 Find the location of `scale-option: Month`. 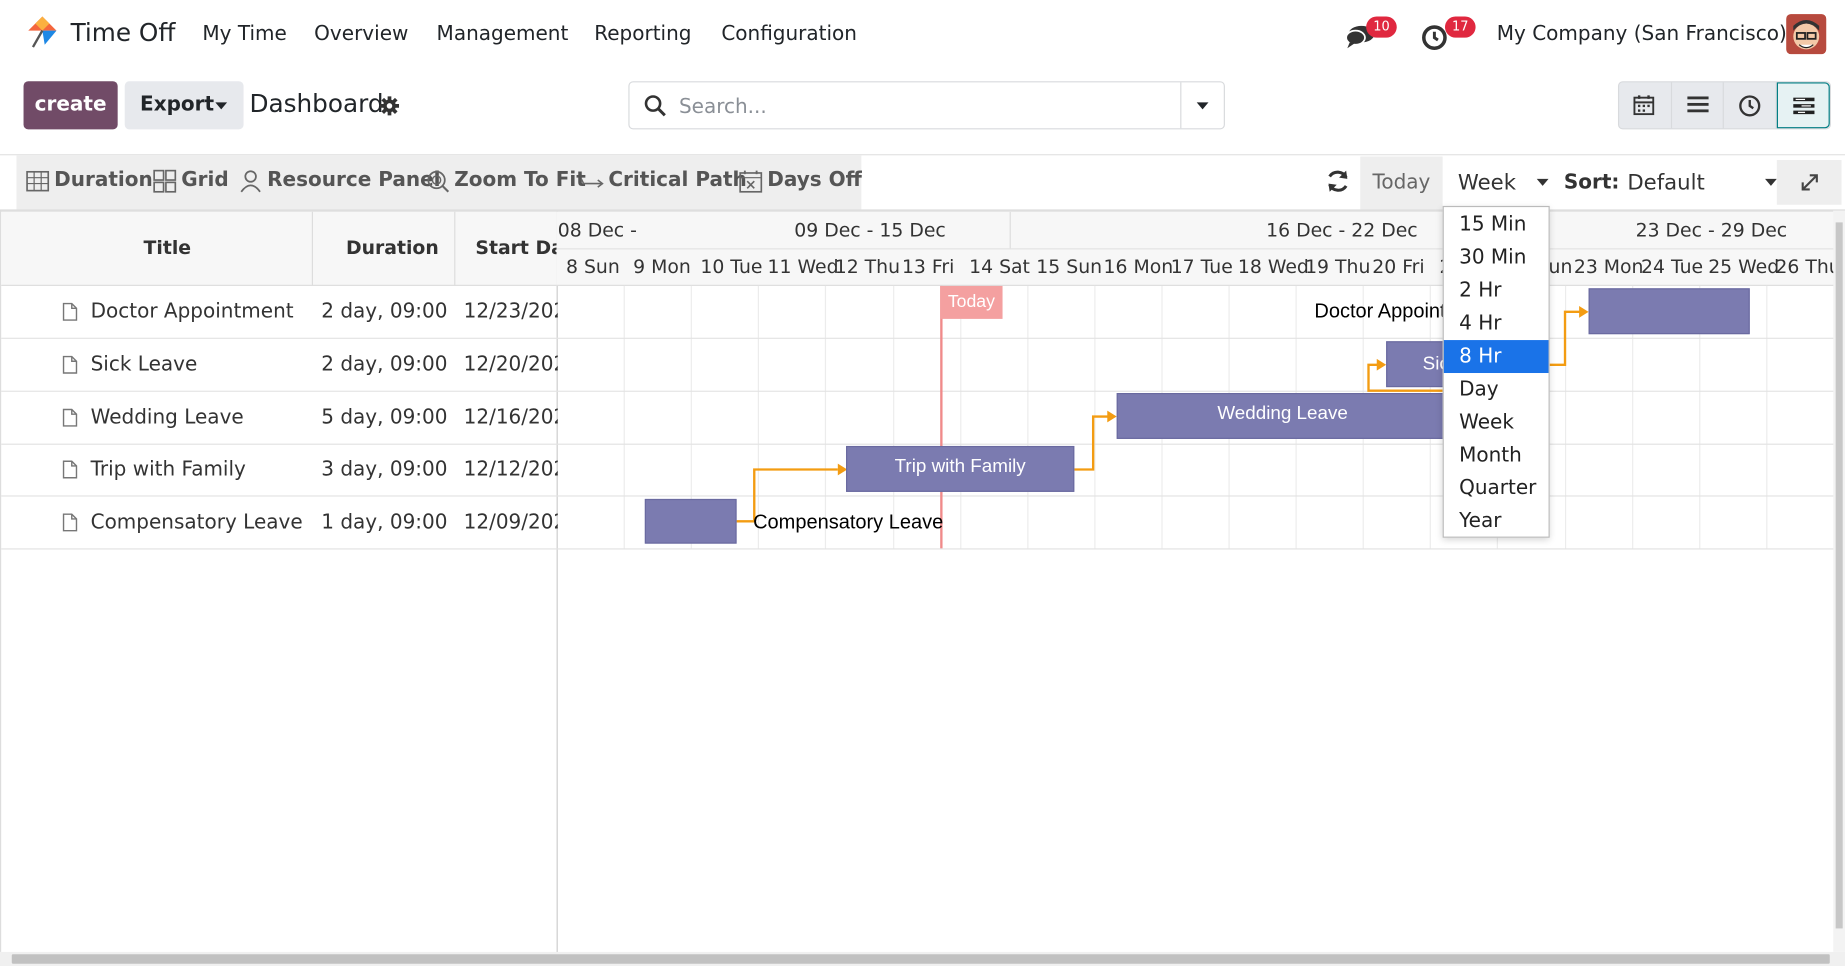

scale-option: Month is located at coordinates (1496, 455).